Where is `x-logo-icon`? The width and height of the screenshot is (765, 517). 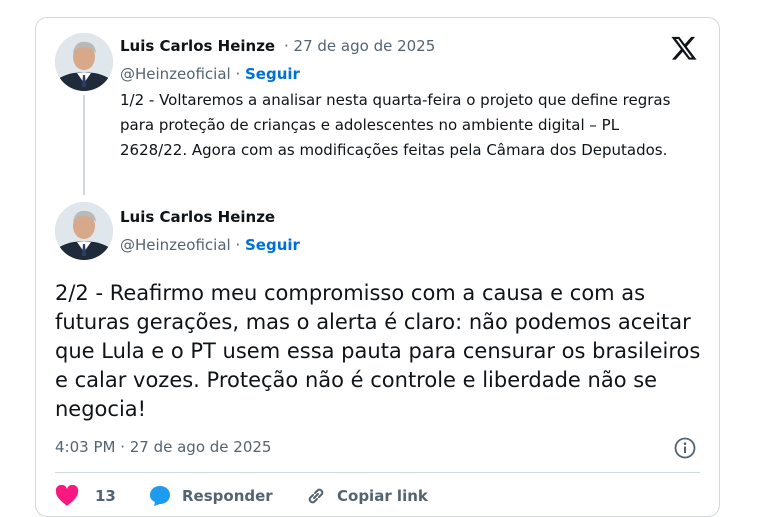 x-logo-icon is located at coordinates (684, 48).